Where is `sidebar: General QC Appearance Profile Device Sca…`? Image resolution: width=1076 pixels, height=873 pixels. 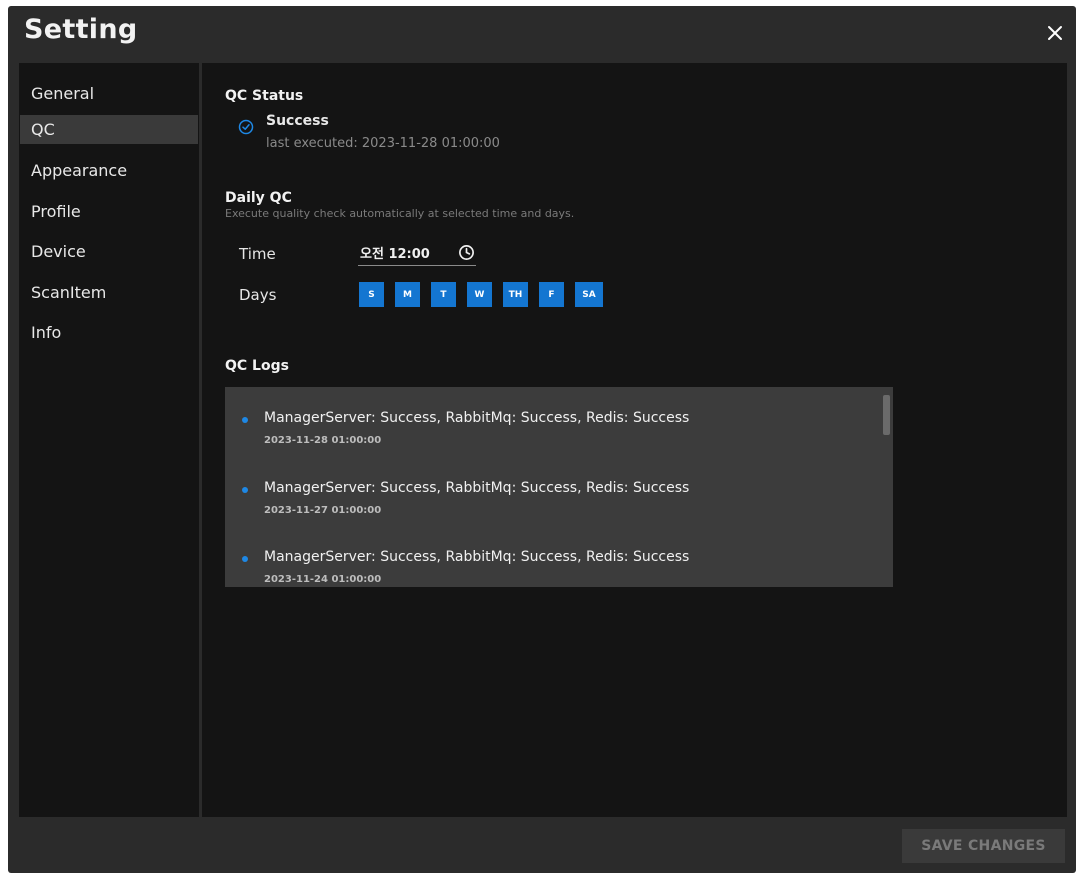
sidebar: General QC Appearance Profile Device Sca… is located at coordinates (109, 440).